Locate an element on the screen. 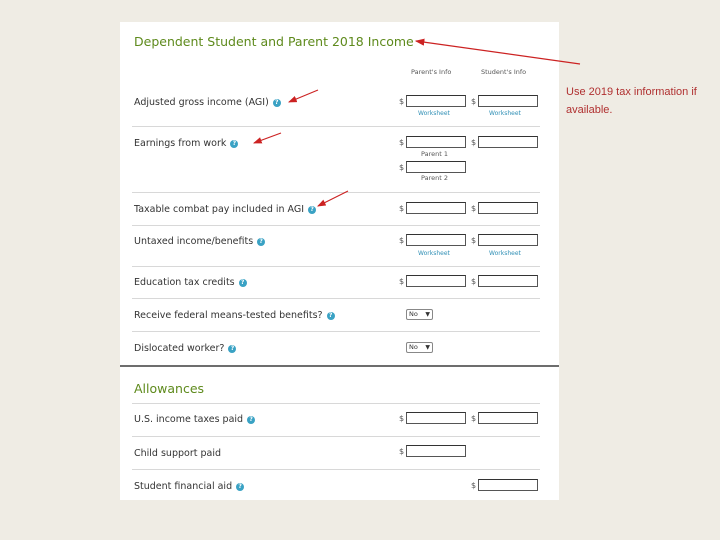  annotation-arrow-earnings is located at coordinates (267, 138).